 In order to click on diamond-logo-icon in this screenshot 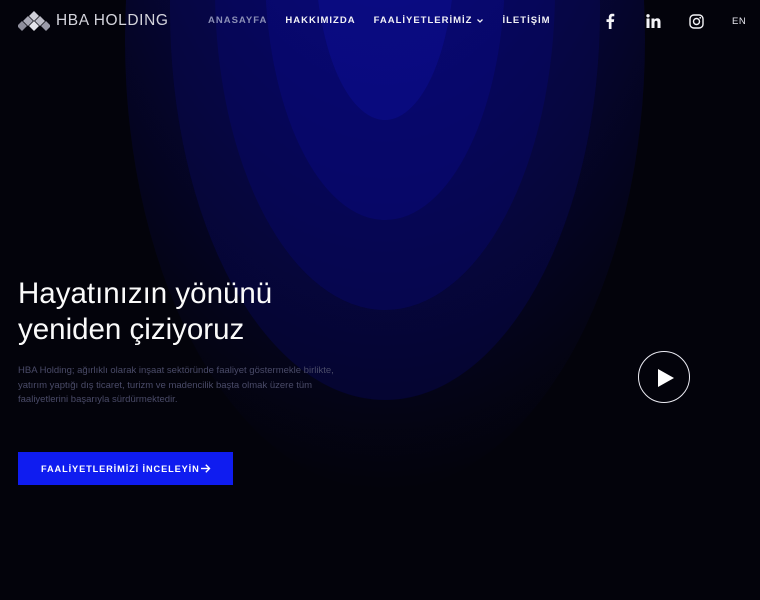, I will do `click(34, 21)`.